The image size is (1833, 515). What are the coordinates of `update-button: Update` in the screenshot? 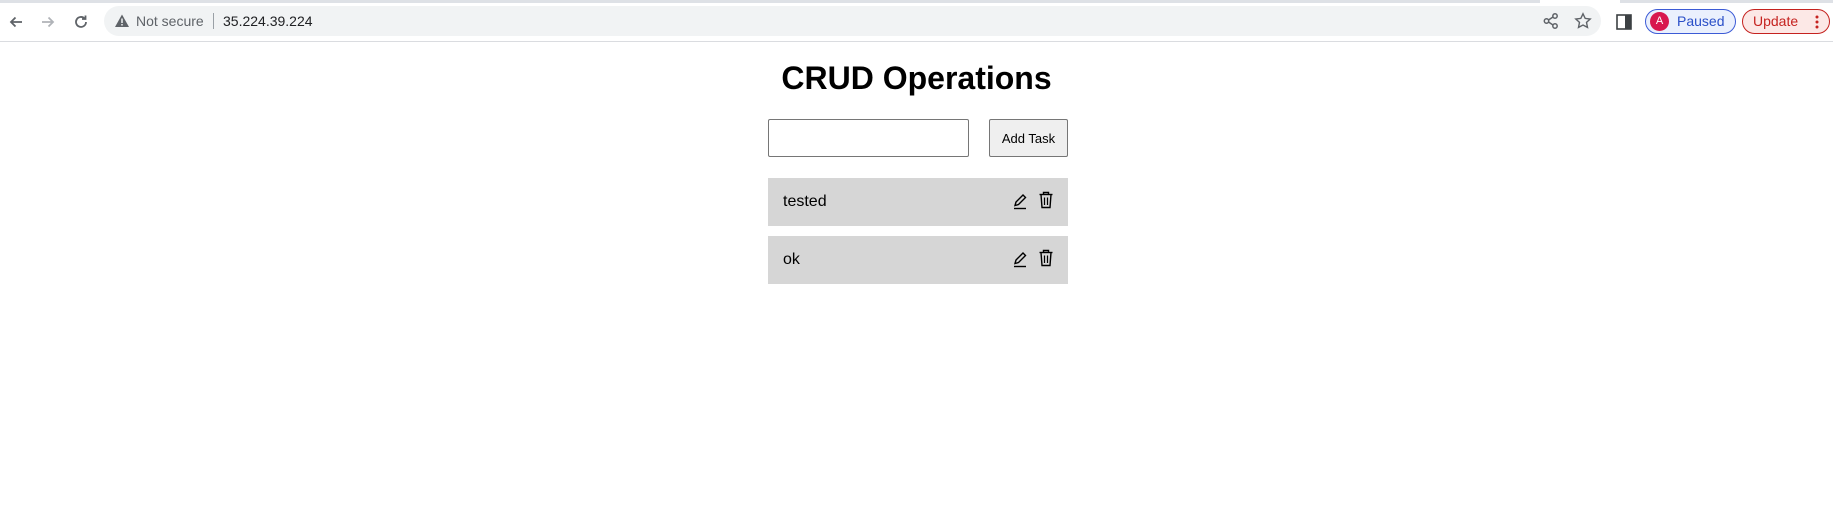 It's located at (1786, 21).